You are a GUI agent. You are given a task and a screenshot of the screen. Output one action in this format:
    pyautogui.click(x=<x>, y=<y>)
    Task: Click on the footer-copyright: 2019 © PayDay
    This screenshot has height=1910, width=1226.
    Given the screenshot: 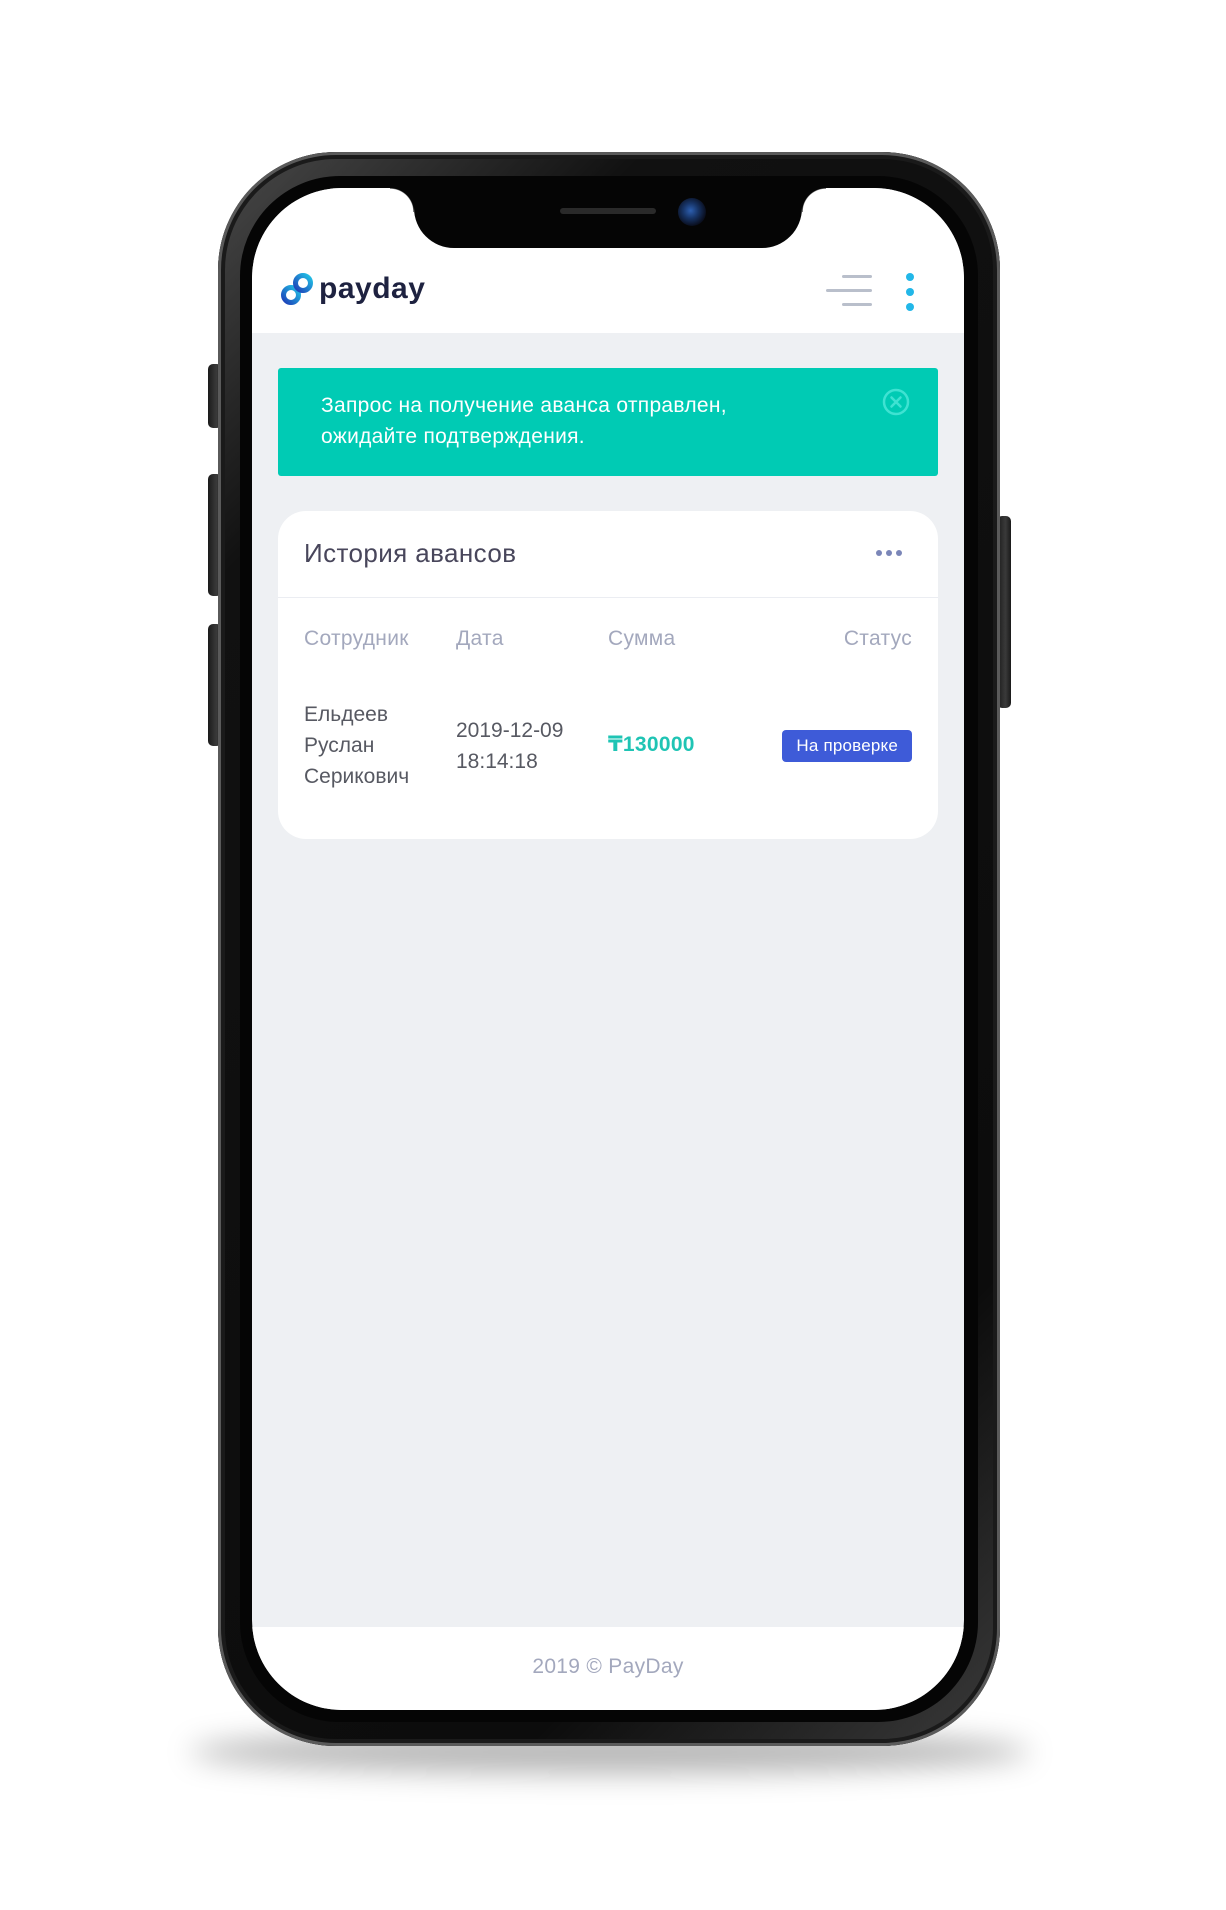 What is the action you would take?
    pyautogui.click(x=608, y=1666)
    